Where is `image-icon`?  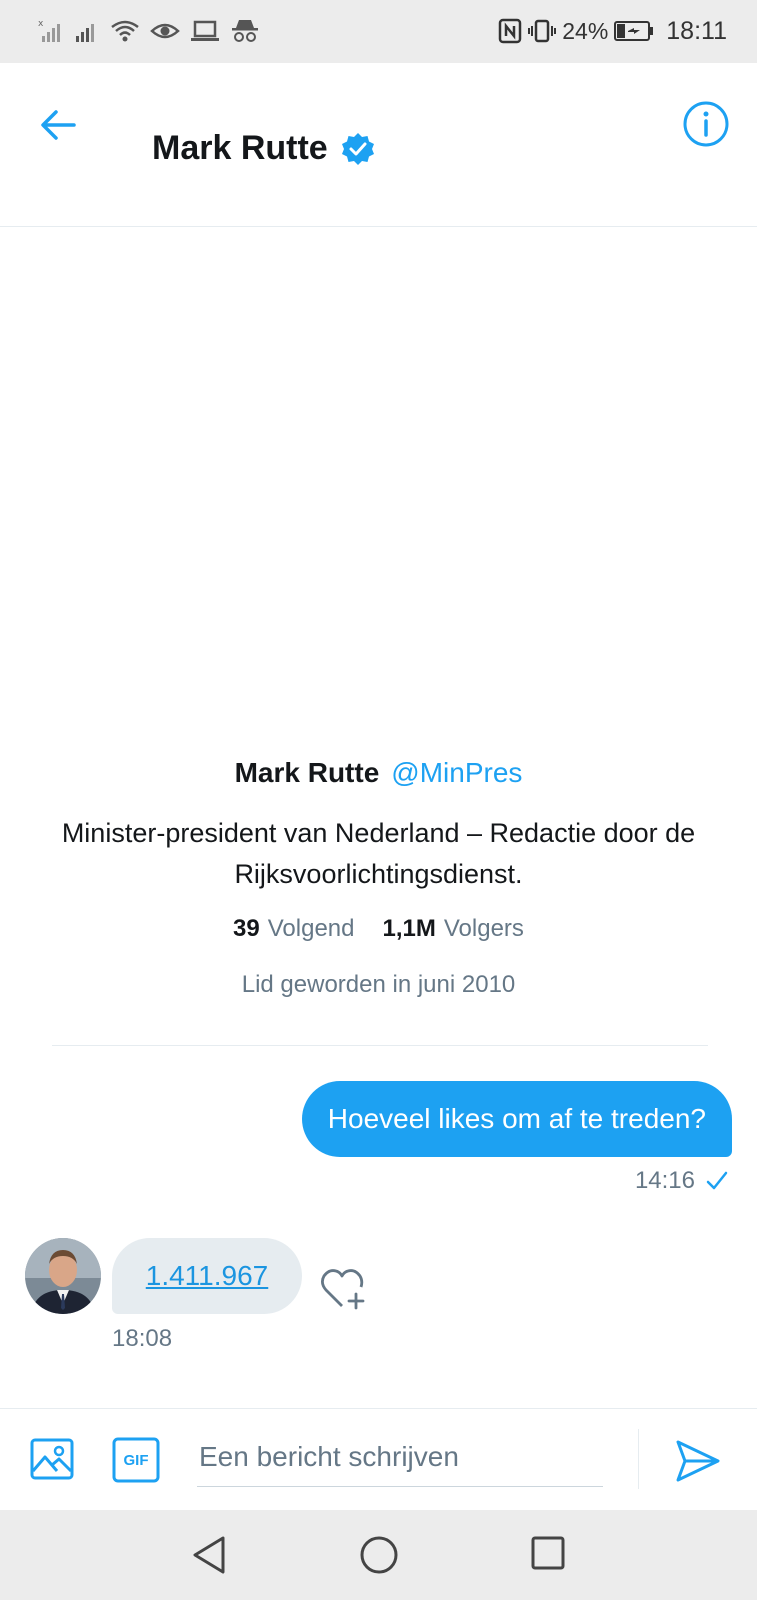 image-icon is located at coordinates (52, 1459).